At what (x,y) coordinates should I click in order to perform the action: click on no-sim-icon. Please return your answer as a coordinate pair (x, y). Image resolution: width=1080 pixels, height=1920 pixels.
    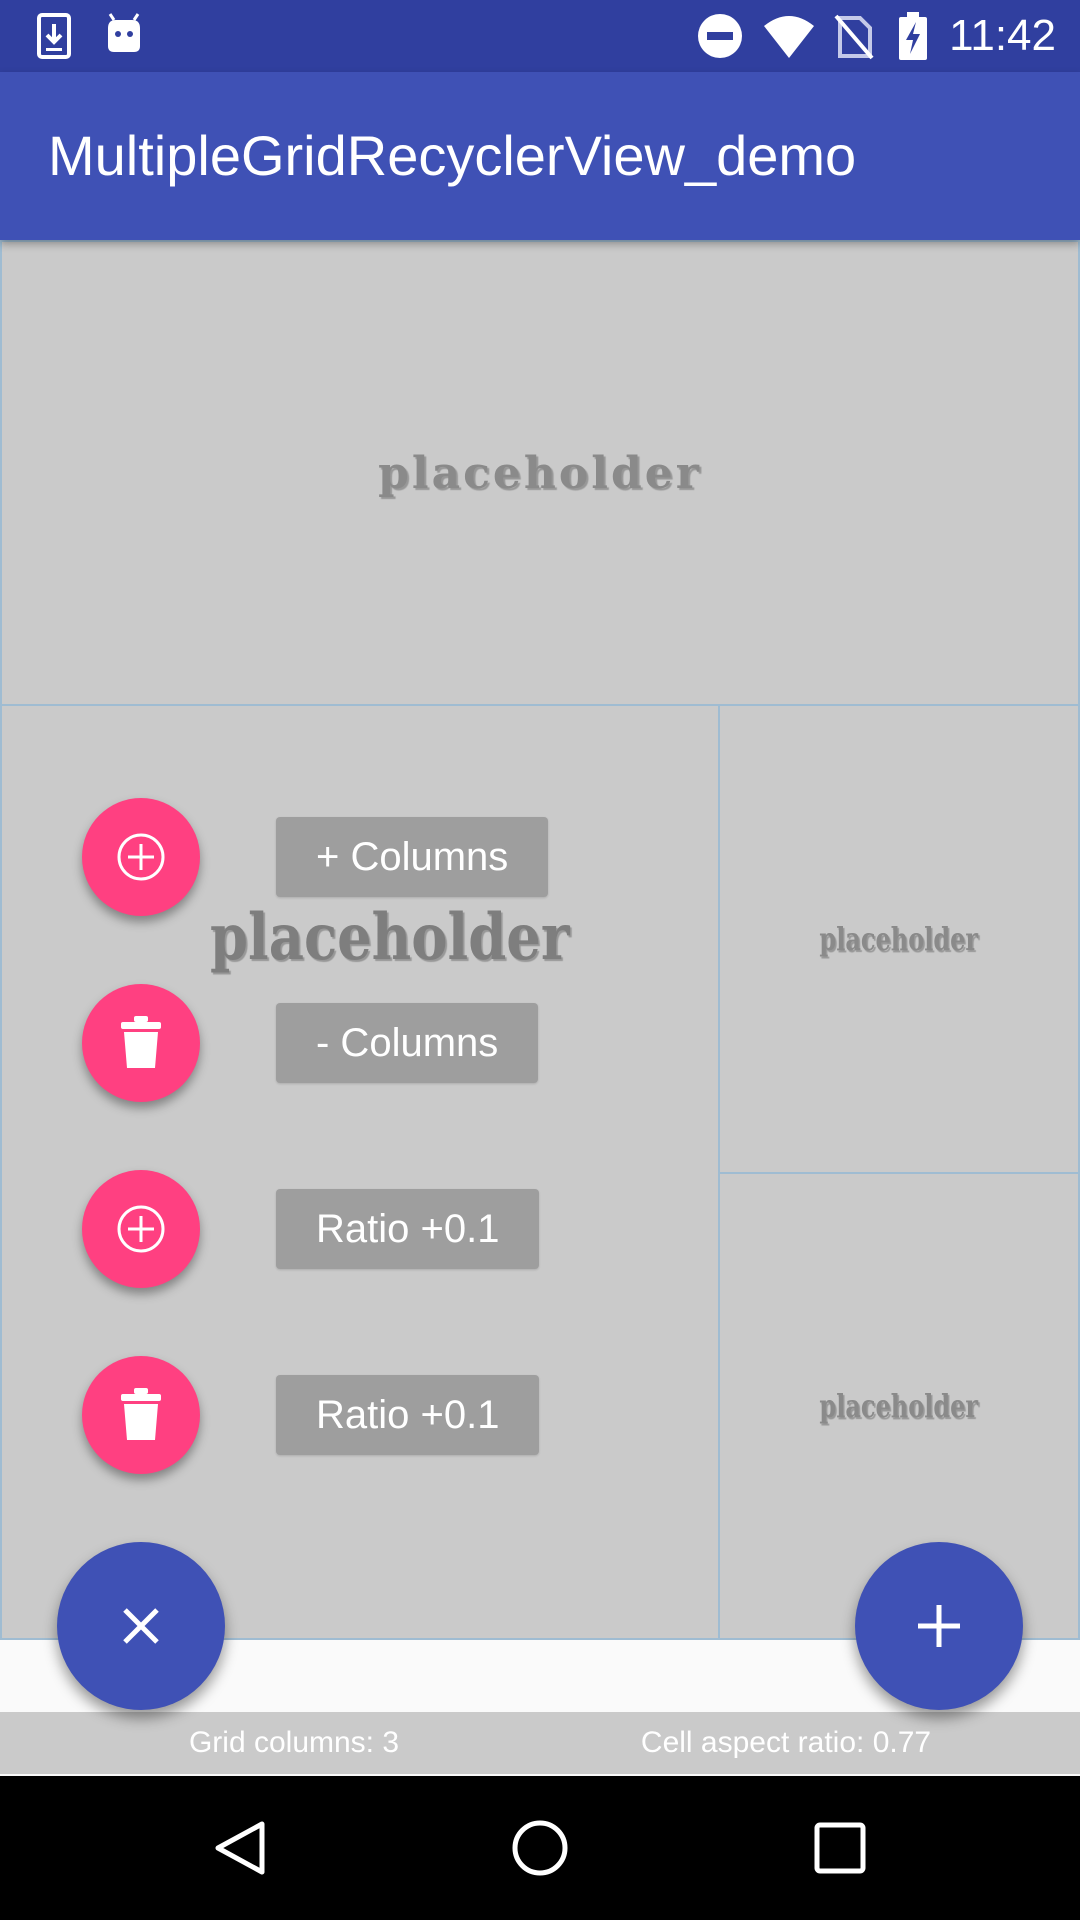
    Looking at the image, I should click on (854, 37).